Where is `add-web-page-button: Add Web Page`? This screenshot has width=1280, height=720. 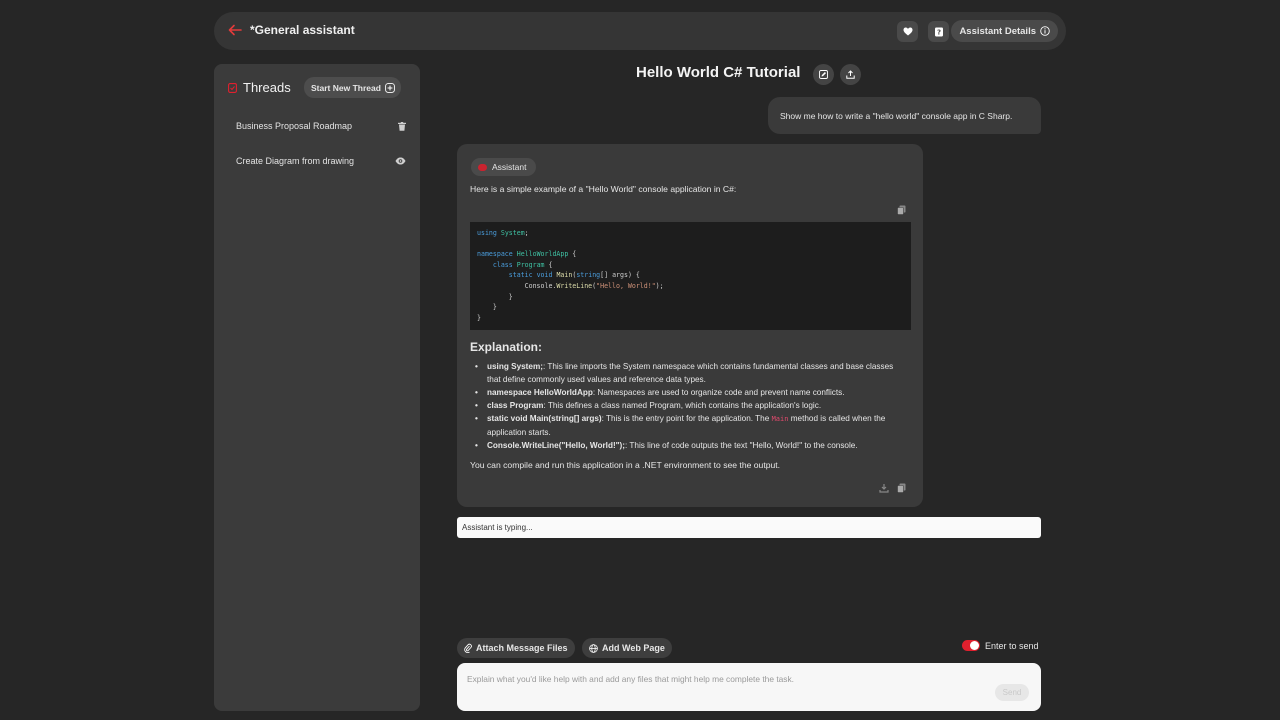 add-web-page-button: Add Web Page is located at coordinates (627, 648).